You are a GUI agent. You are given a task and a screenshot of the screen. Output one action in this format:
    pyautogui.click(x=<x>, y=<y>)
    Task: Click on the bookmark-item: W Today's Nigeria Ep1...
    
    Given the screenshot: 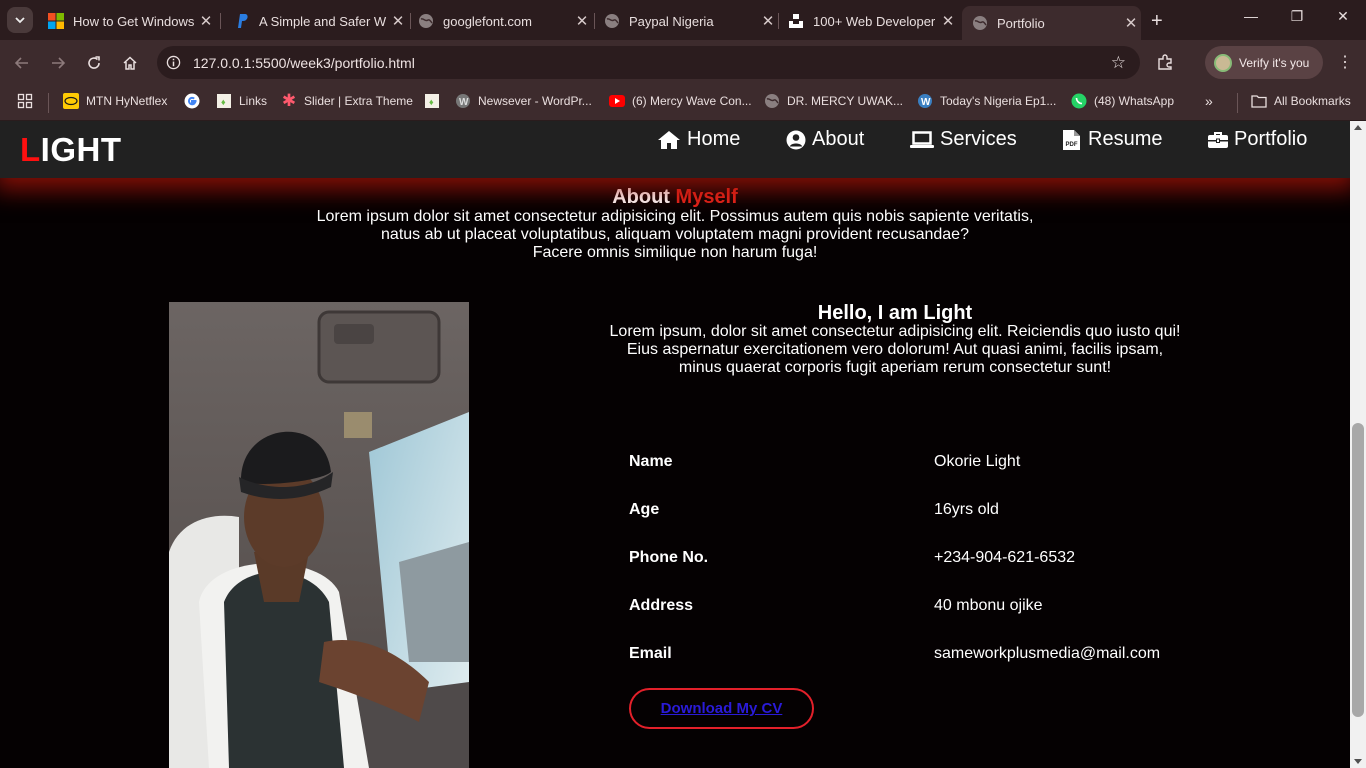 What is the action you would take?
    pyautogui.click(x=986, y=101)
    